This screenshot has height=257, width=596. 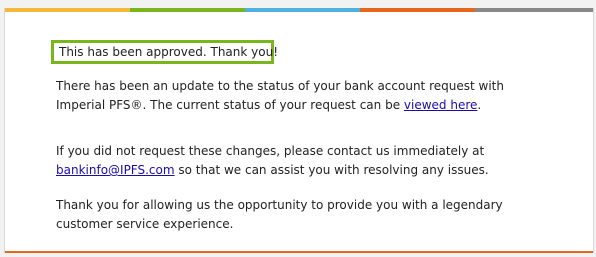 What do you see at coordinates (441, 105) in the screenshot?
I see `viewed-here-link: viewed here` at bounding box center [441, 105].